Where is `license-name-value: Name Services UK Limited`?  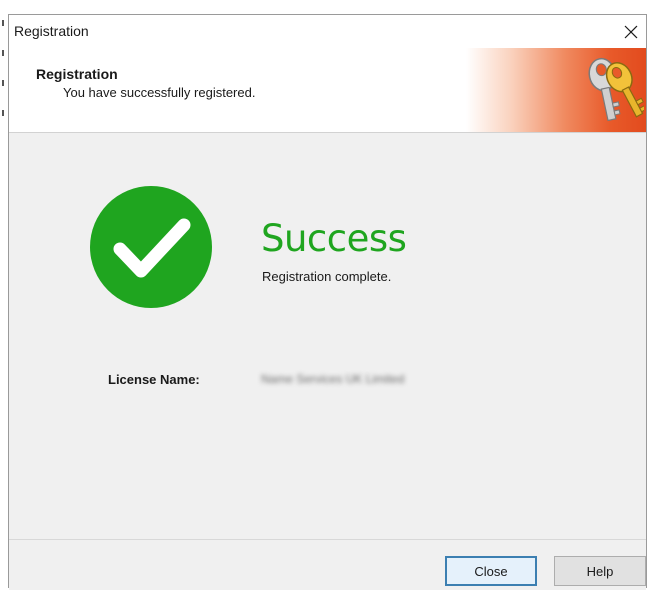 license-name-value: Name Services UK Limited is located at coordinates (333, 379).